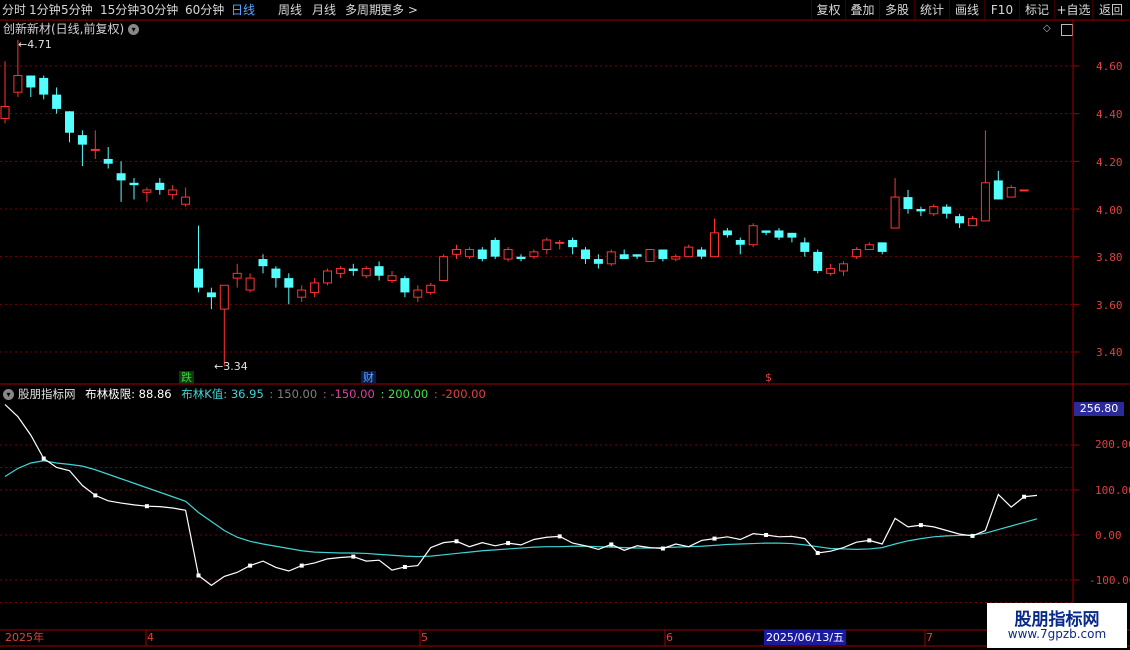  Describe the element at coordinates (222, 394) in the screenshot. I see `bollinger-k-value: 布林K值: 36.95` at that location.